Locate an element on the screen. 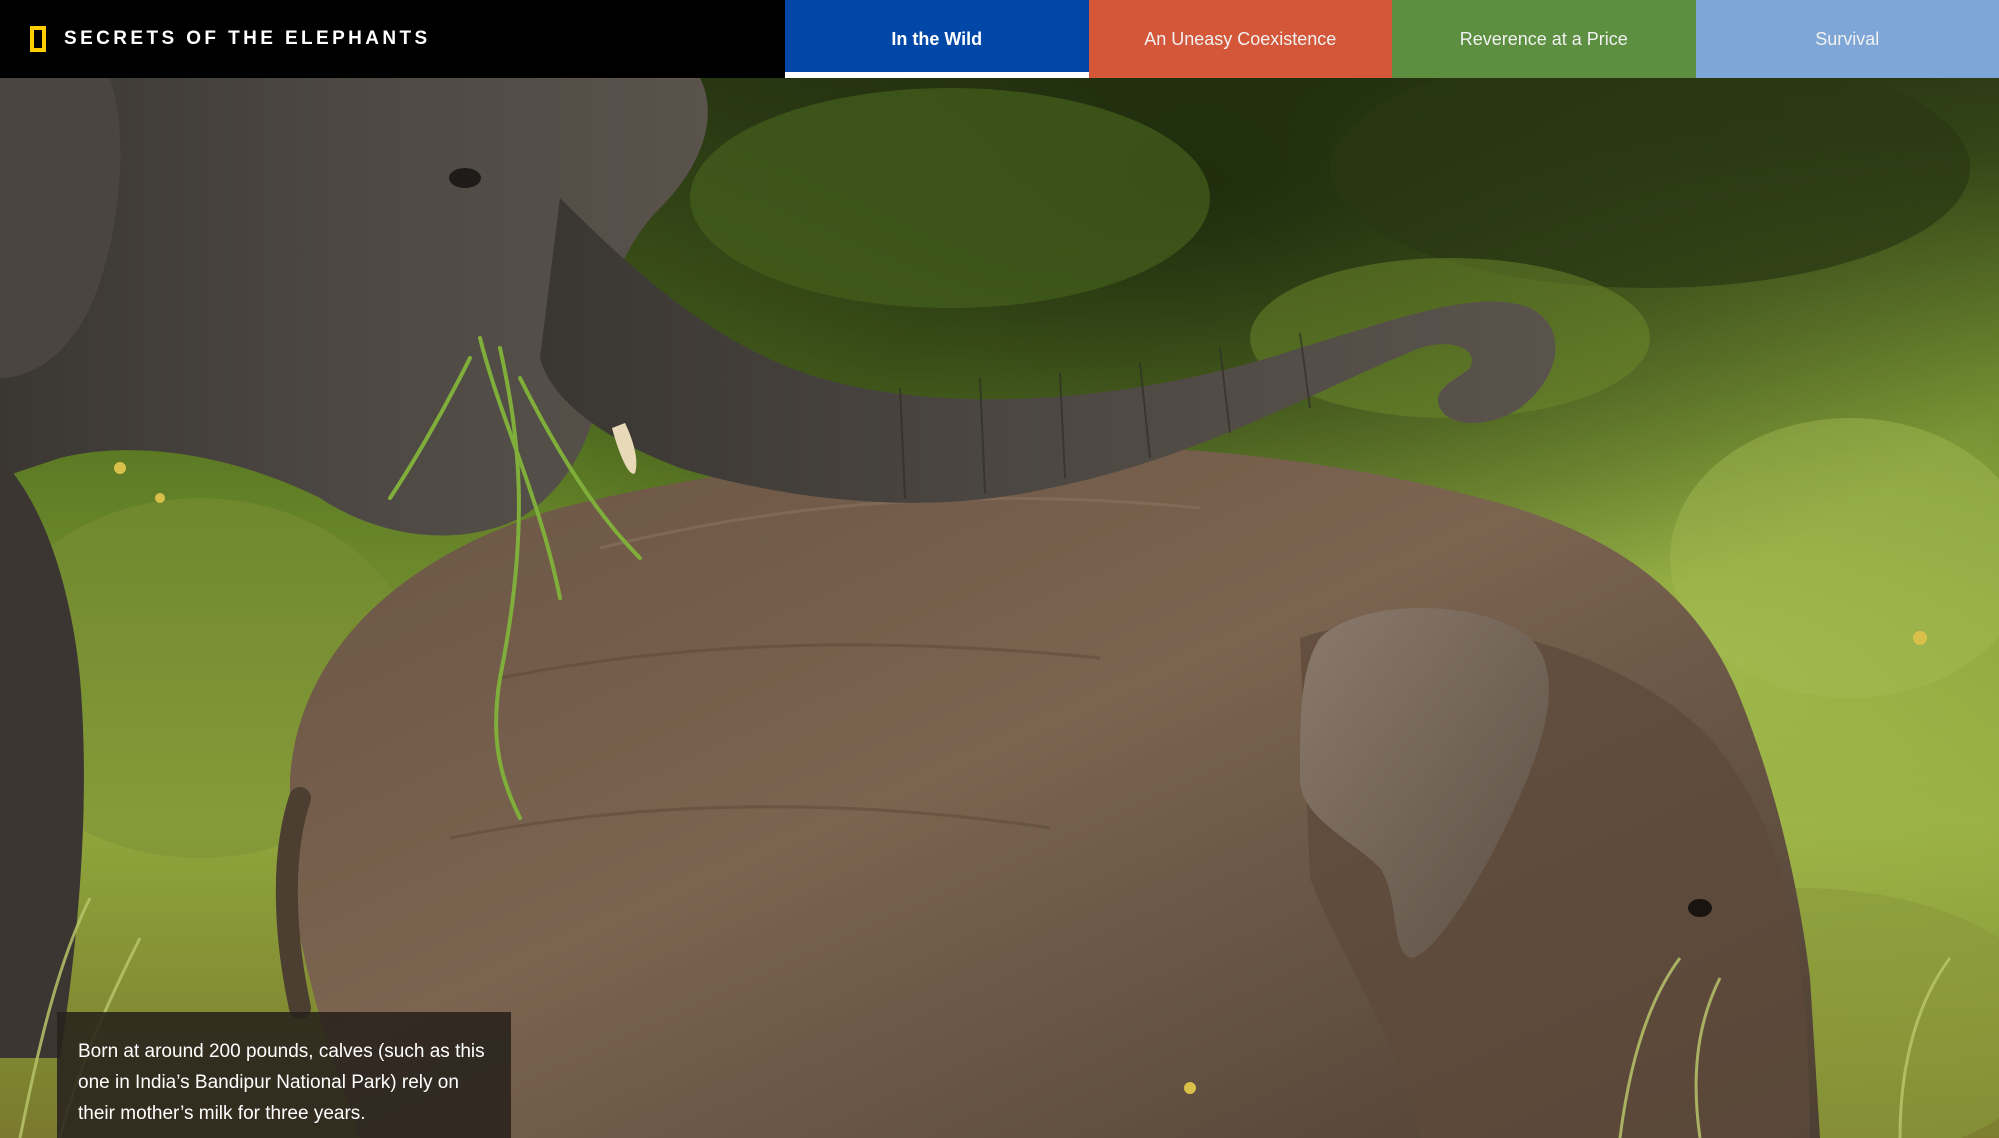  tab-reverence-at-a-price: Reverence at a Price is located at coordinates (1544, 39).